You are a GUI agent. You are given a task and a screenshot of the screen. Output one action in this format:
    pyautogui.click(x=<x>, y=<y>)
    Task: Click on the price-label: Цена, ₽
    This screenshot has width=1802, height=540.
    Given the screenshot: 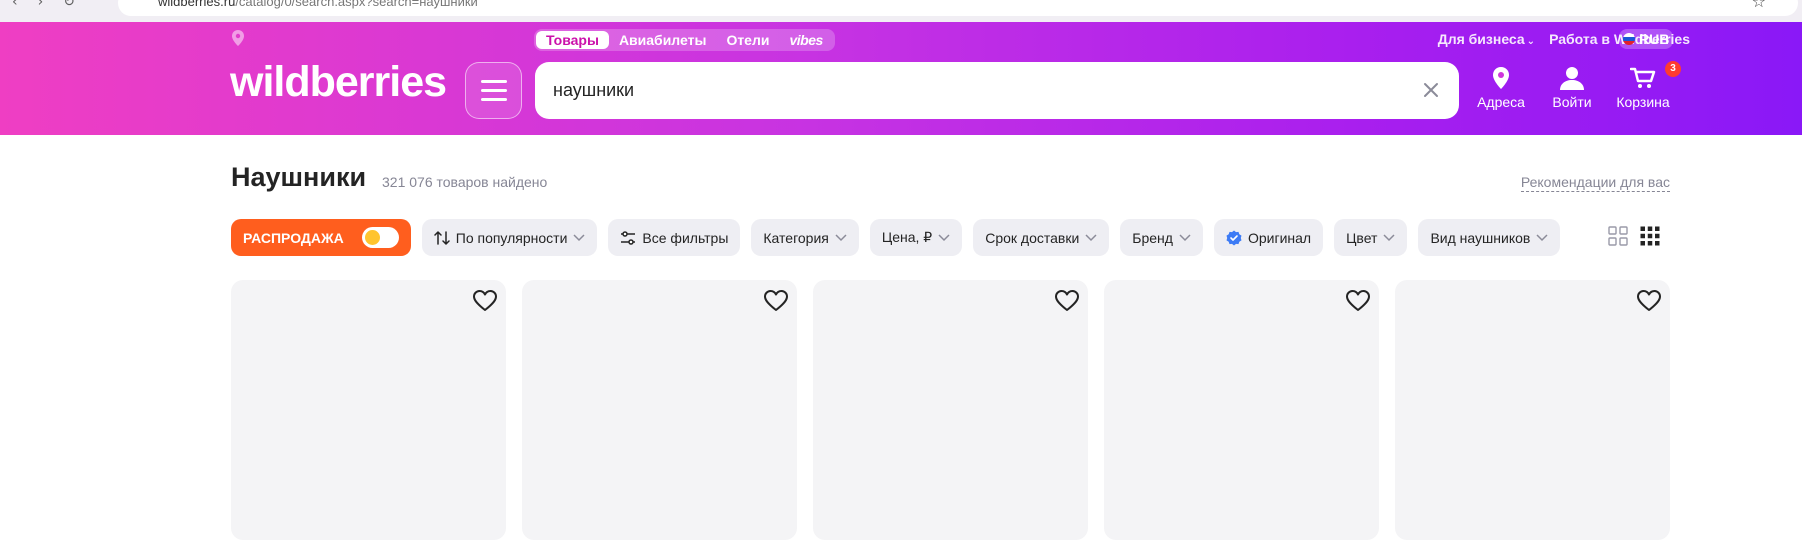 What is the action you would take?
    pyautogui.click(x=907, y=237)
    